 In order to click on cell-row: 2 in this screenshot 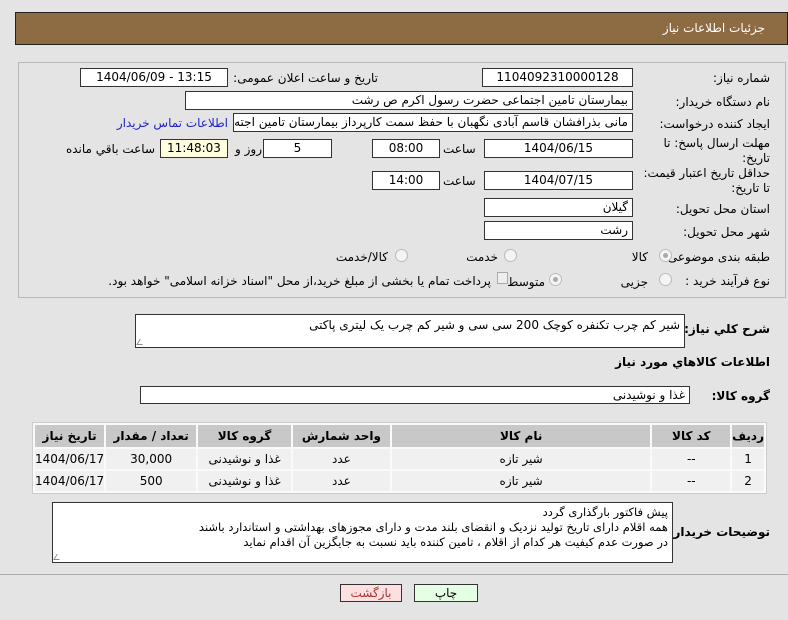, I will do `click(748, 481)`.